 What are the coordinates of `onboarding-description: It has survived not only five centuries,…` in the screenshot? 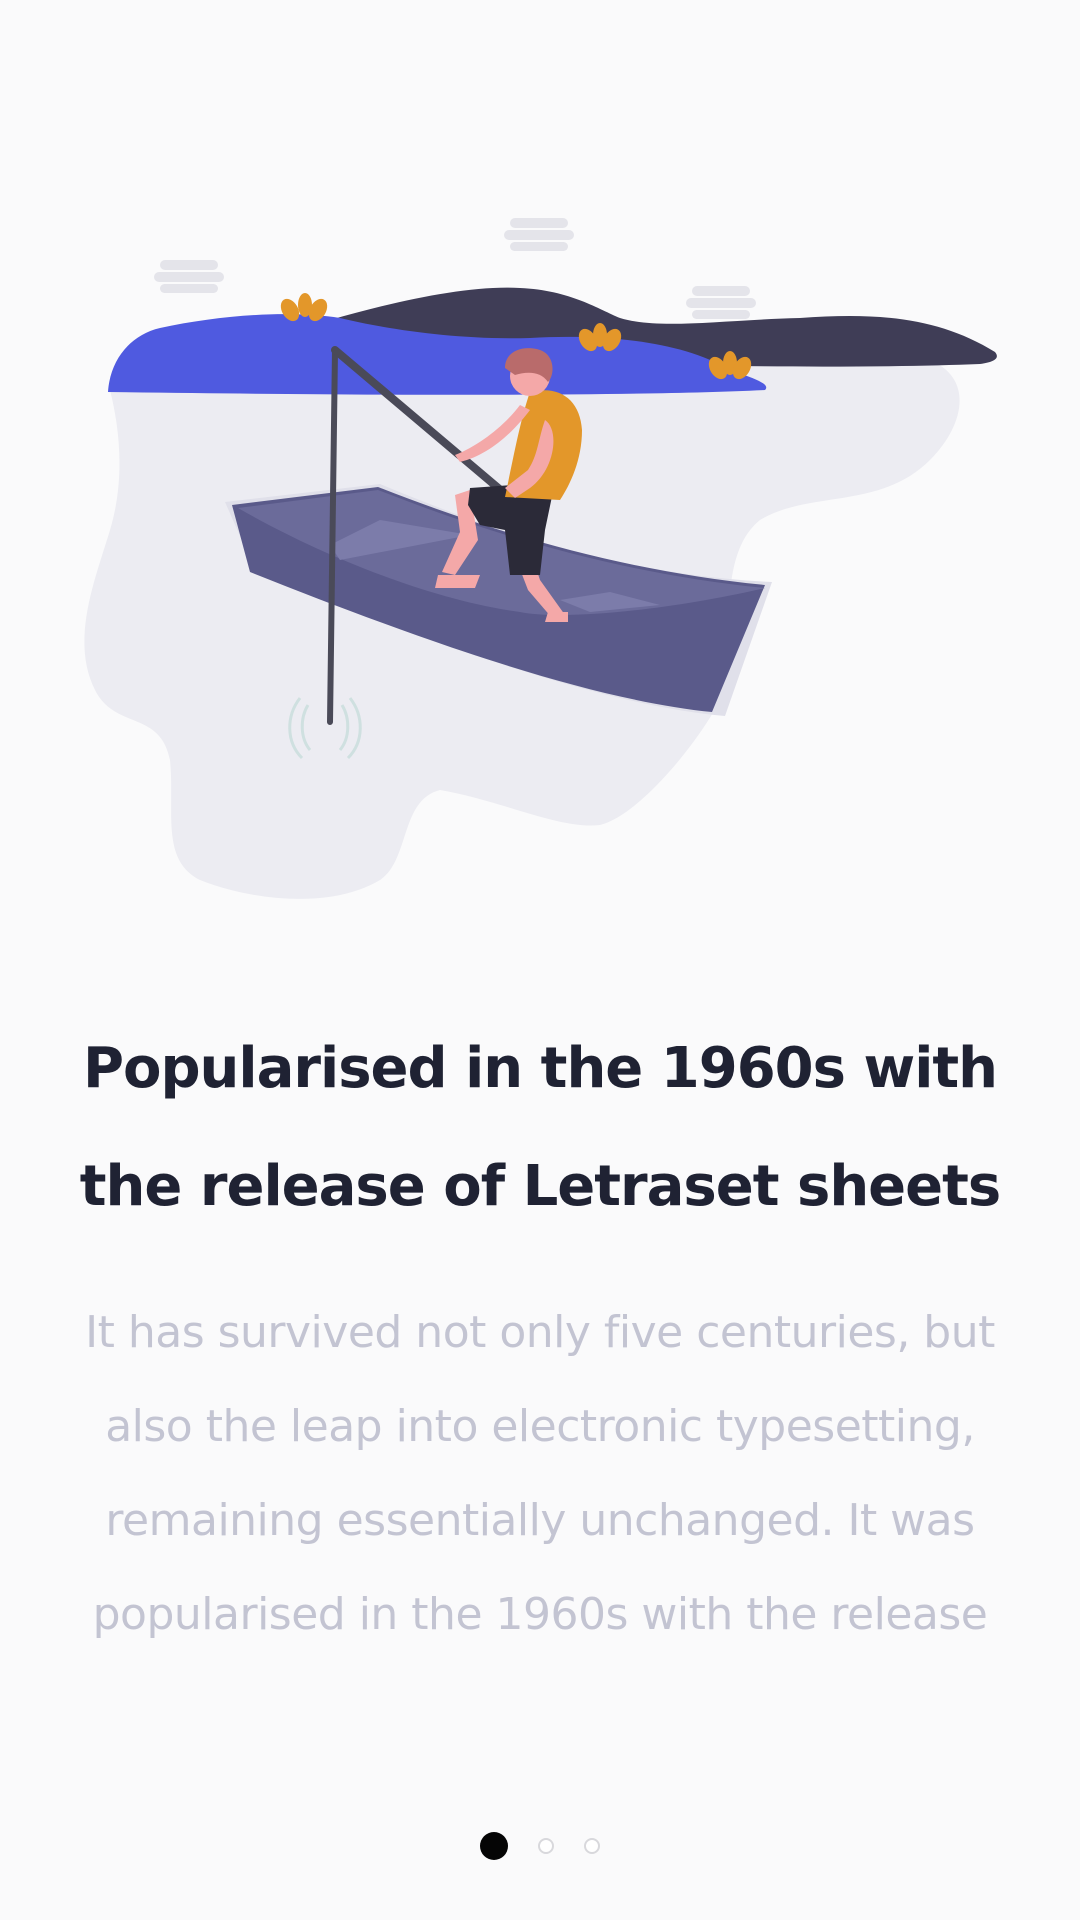 It's located at (540, 1473).